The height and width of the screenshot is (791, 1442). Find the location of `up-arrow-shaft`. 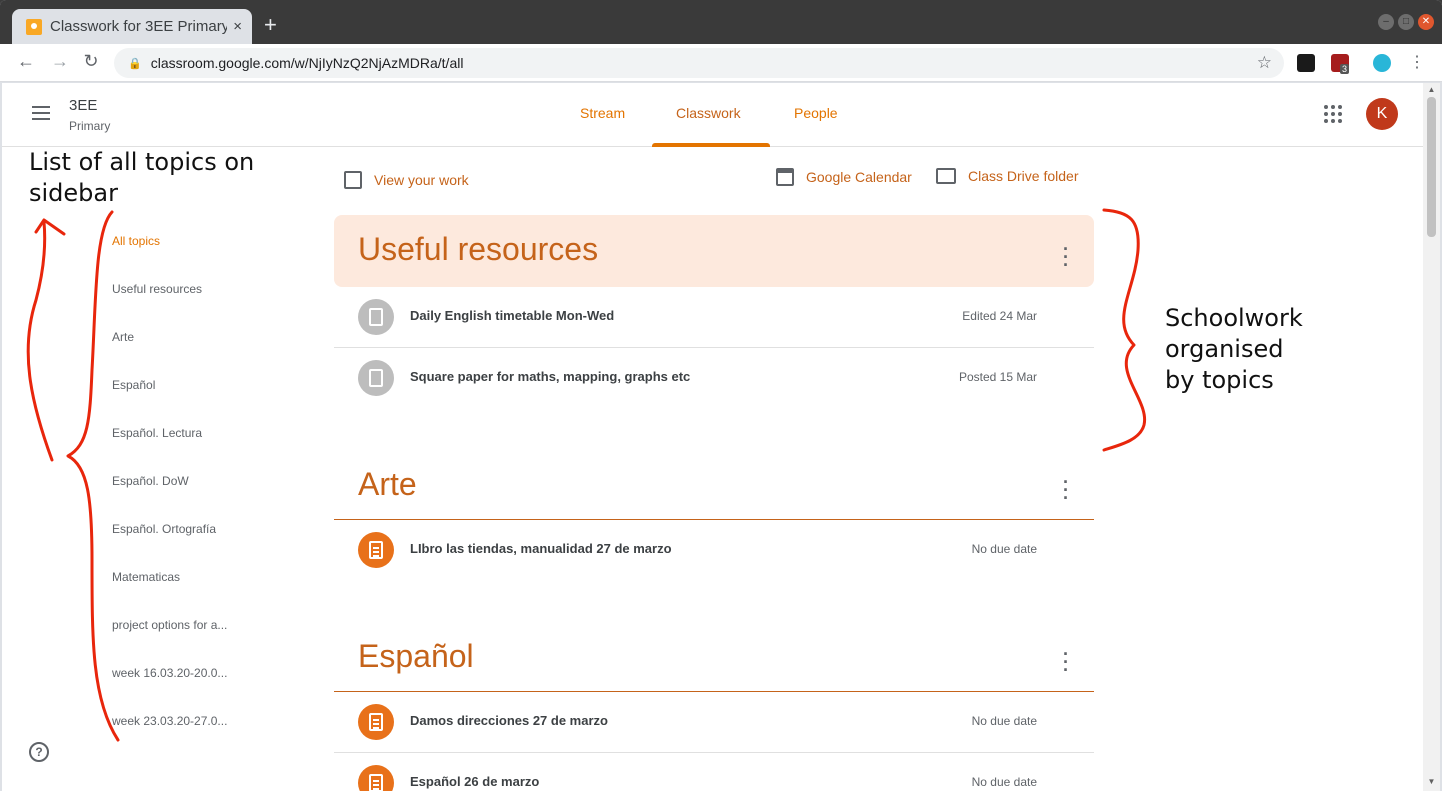

up-arrow-shaft is located at coordinates (40, 341).